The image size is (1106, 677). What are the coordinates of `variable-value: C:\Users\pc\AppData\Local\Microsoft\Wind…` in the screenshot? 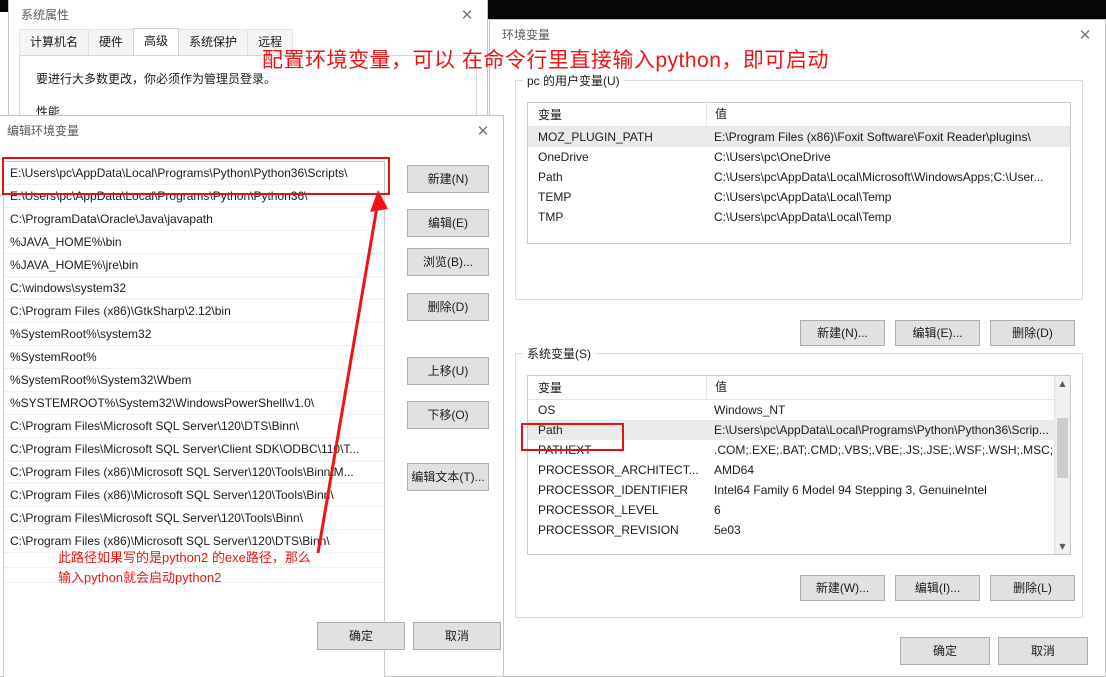 It's located at (879, 177).